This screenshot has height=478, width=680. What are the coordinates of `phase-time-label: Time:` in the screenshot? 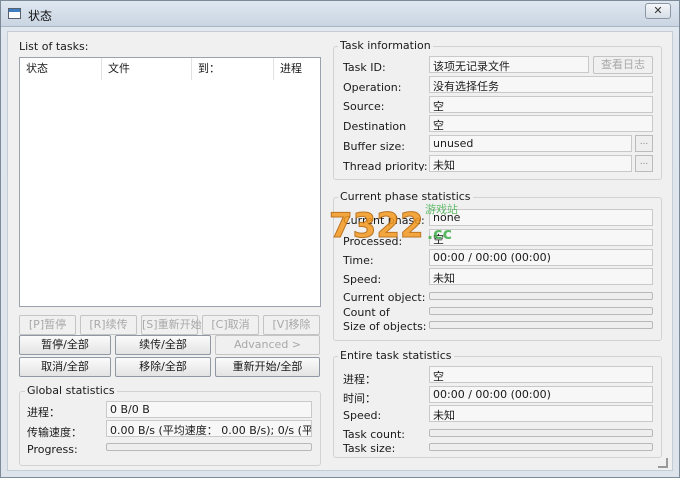 It's located at (358, 260).